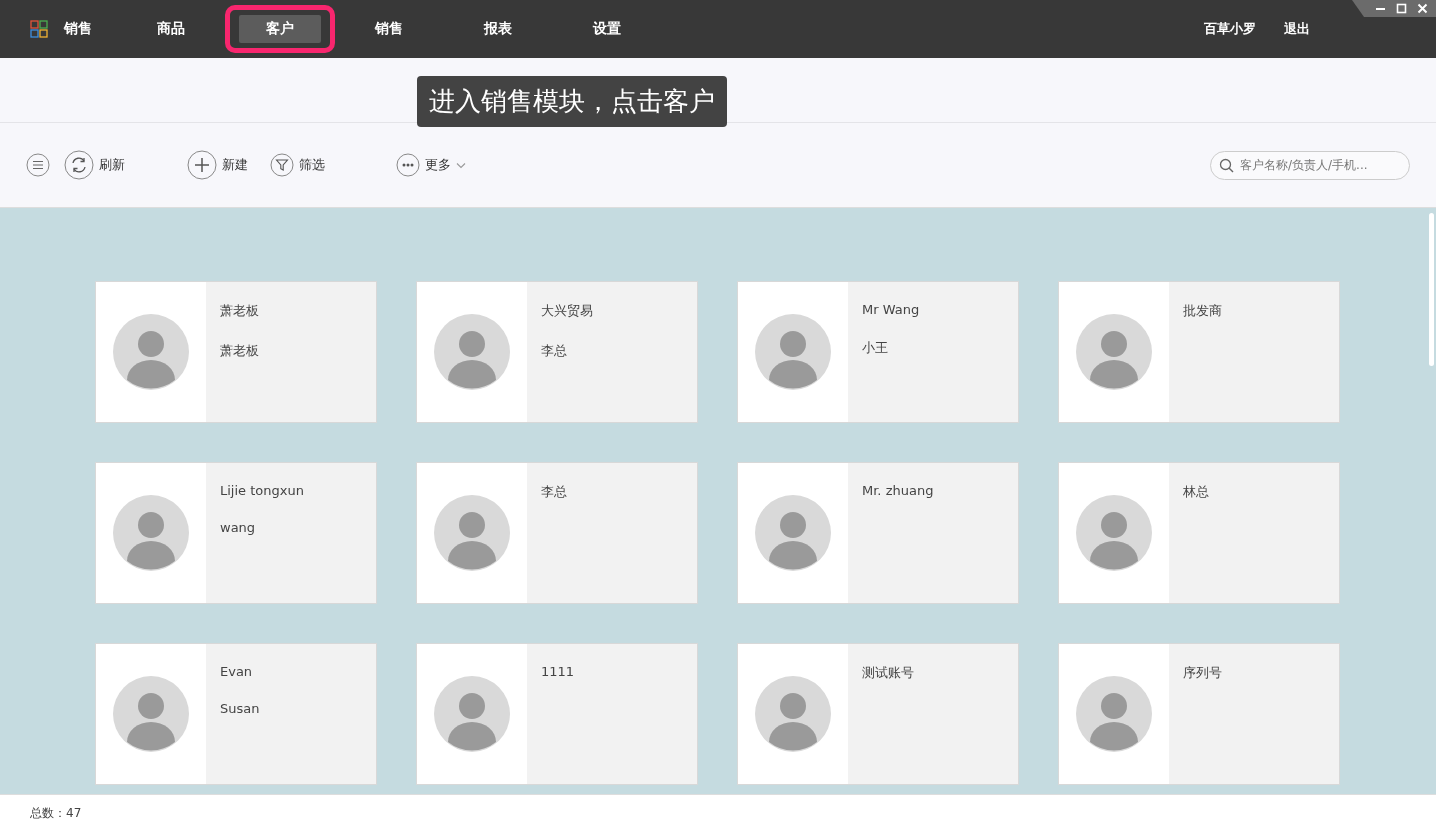 The height and width of the screenshot is (832, 1436). Describe the element at coordinates (1230, 29) in the screenshot. I see `user-name: 百草小罗` at that location.